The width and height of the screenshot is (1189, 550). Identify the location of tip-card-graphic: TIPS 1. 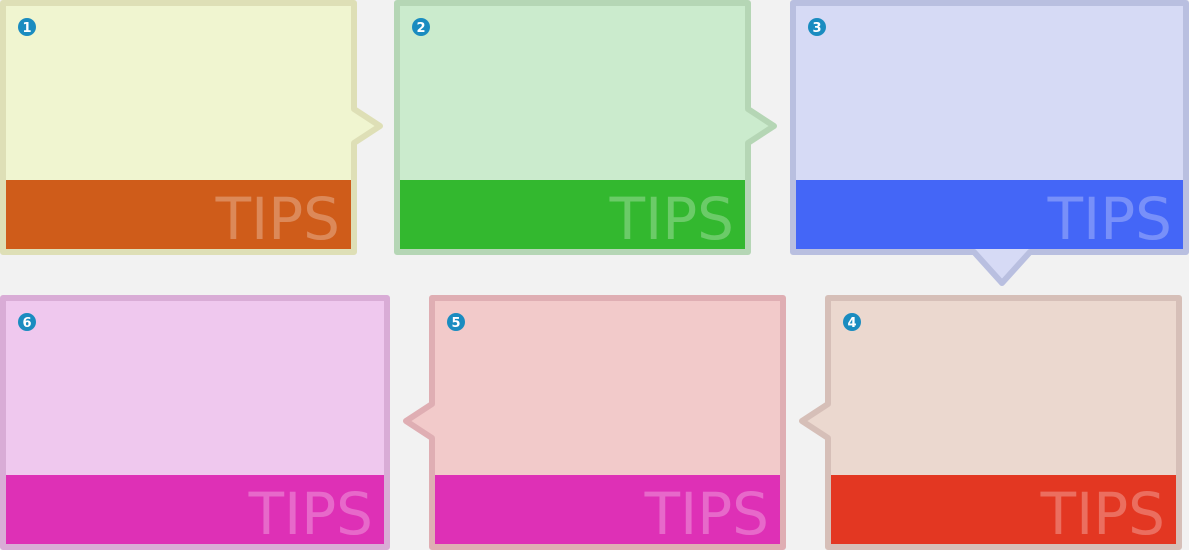
(191, 127).